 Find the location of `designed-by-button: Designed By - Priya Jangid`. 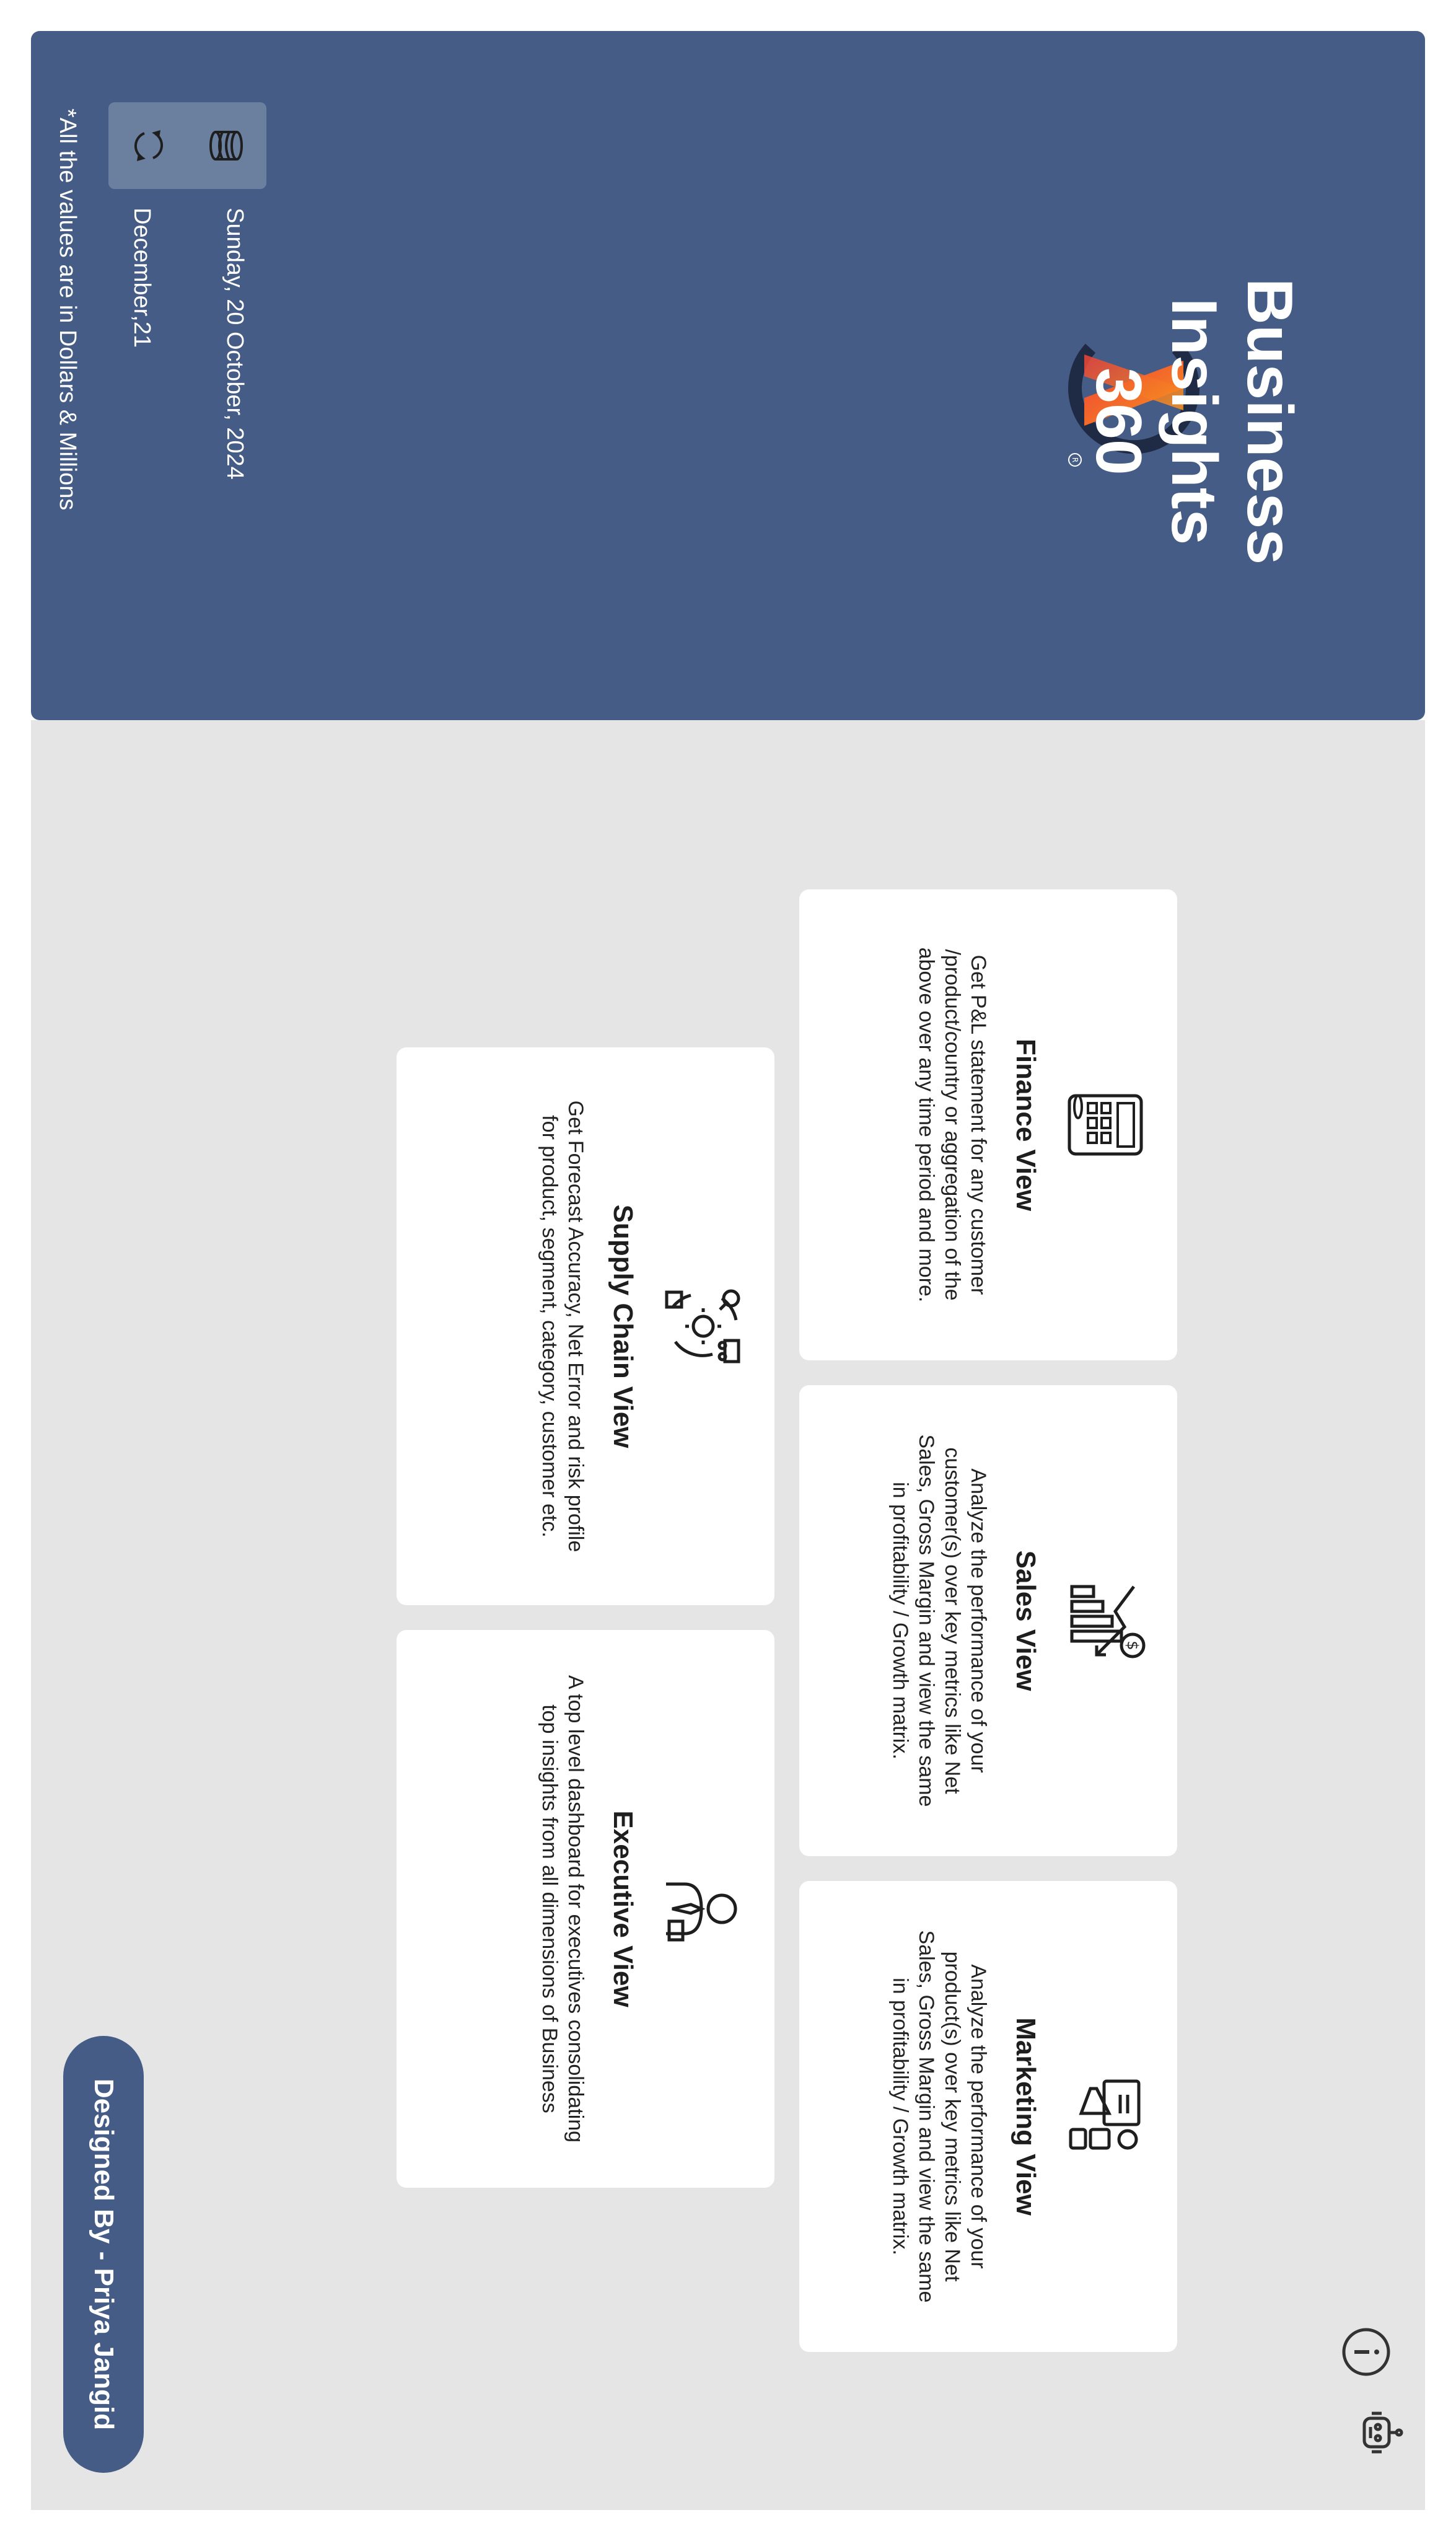

designed-by-button: Designed By - Priya Jangid is located at coordinates (104, 2254).